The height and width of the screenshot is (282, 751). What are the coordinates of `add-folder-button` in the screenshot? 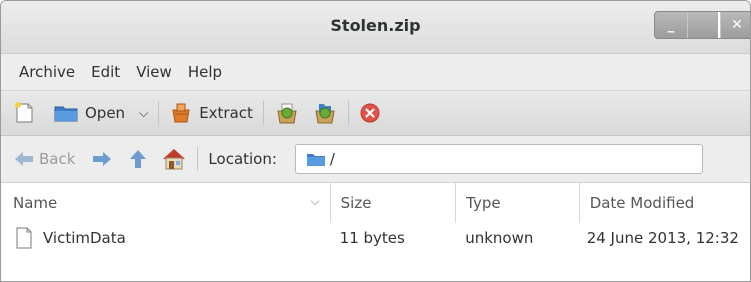 It's located at (325, 113).